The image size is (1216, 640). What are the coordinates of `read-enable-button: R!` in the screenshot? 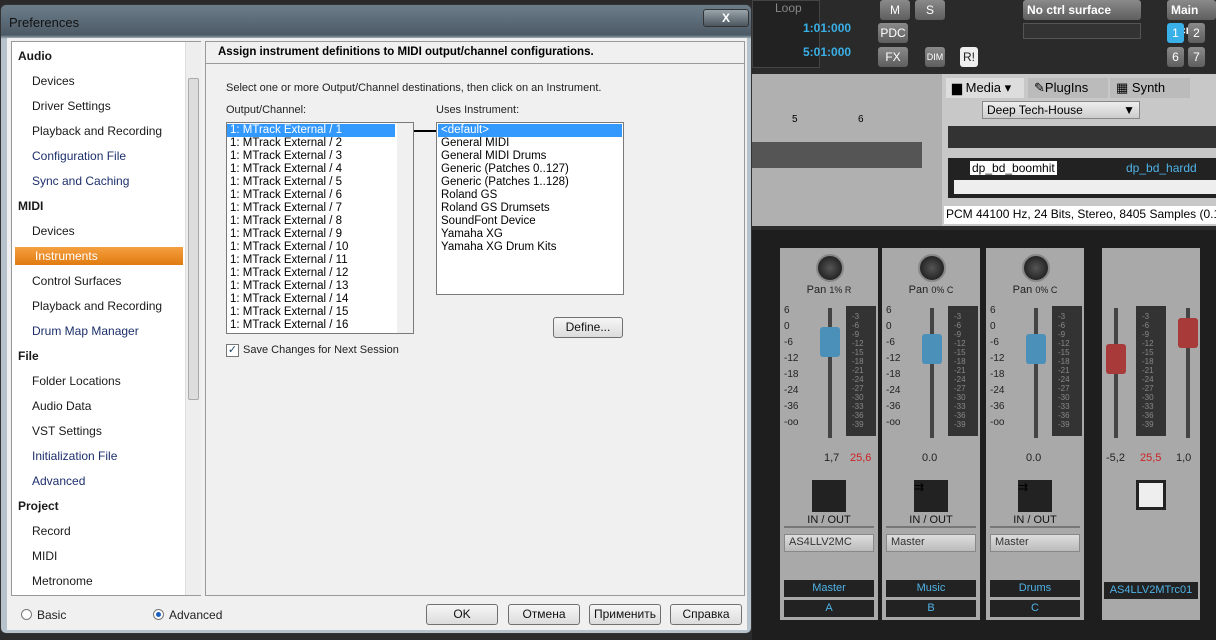 It's located at (969, 57).